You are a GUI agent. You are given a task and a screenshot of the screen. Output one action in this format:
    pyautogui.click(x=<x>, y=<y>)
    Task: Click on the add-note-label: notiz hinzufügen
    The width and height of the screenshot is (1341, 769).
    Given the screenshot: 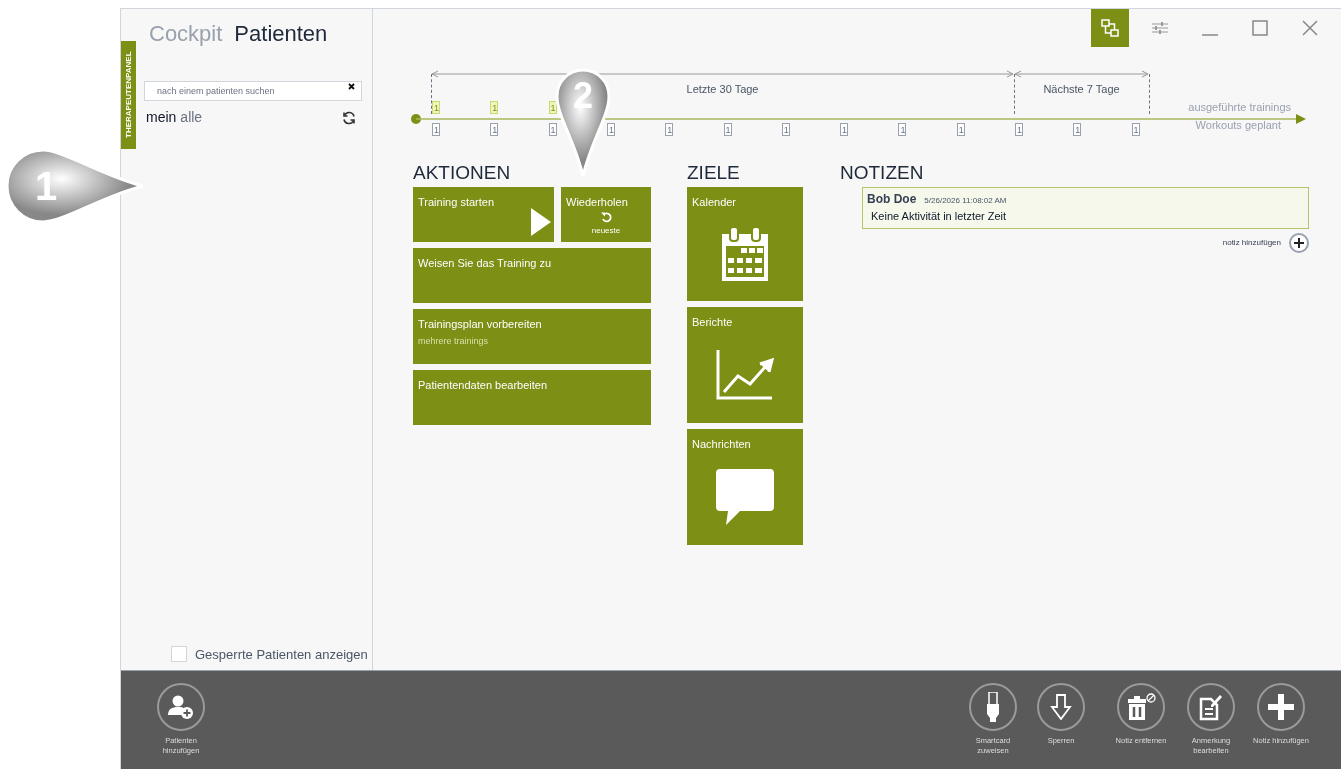 What is the action you would take?
    pyautogui.click(x=1251, y=242)
    